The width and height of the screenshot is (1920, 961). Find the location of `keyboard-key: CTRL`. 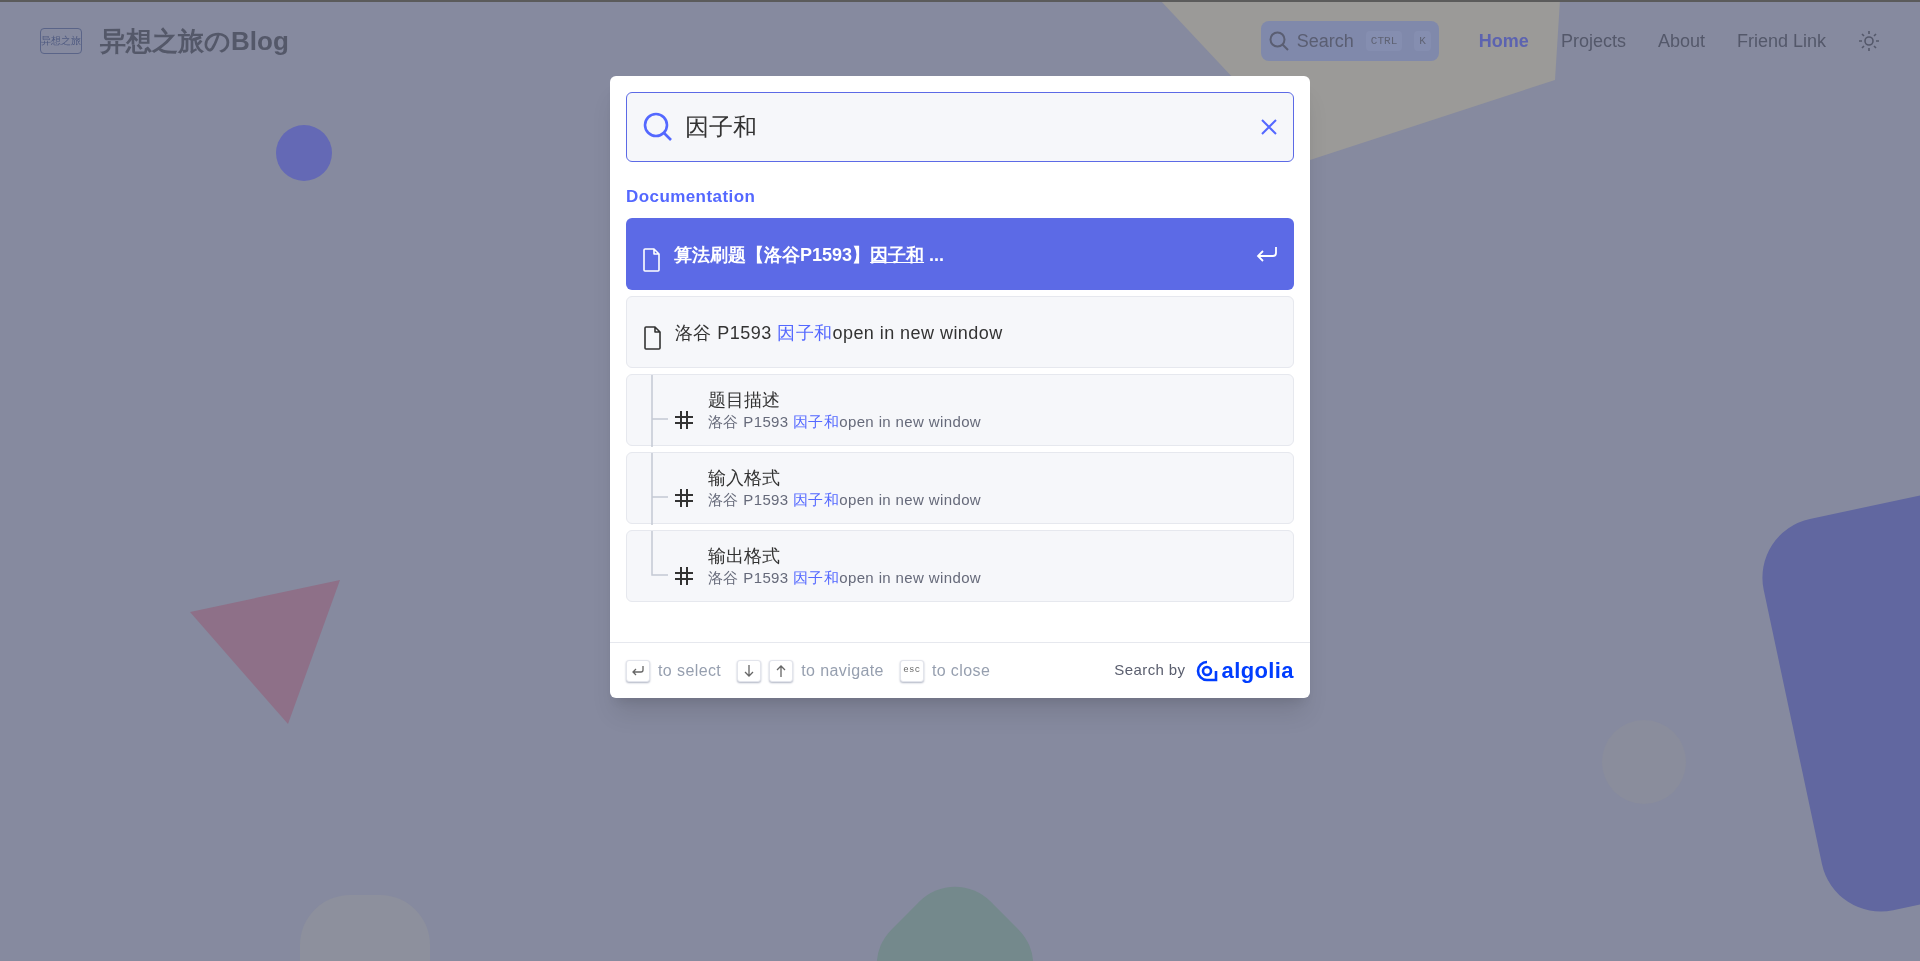

keyboard-key: CTRL is located at coordinates (1384, 41).